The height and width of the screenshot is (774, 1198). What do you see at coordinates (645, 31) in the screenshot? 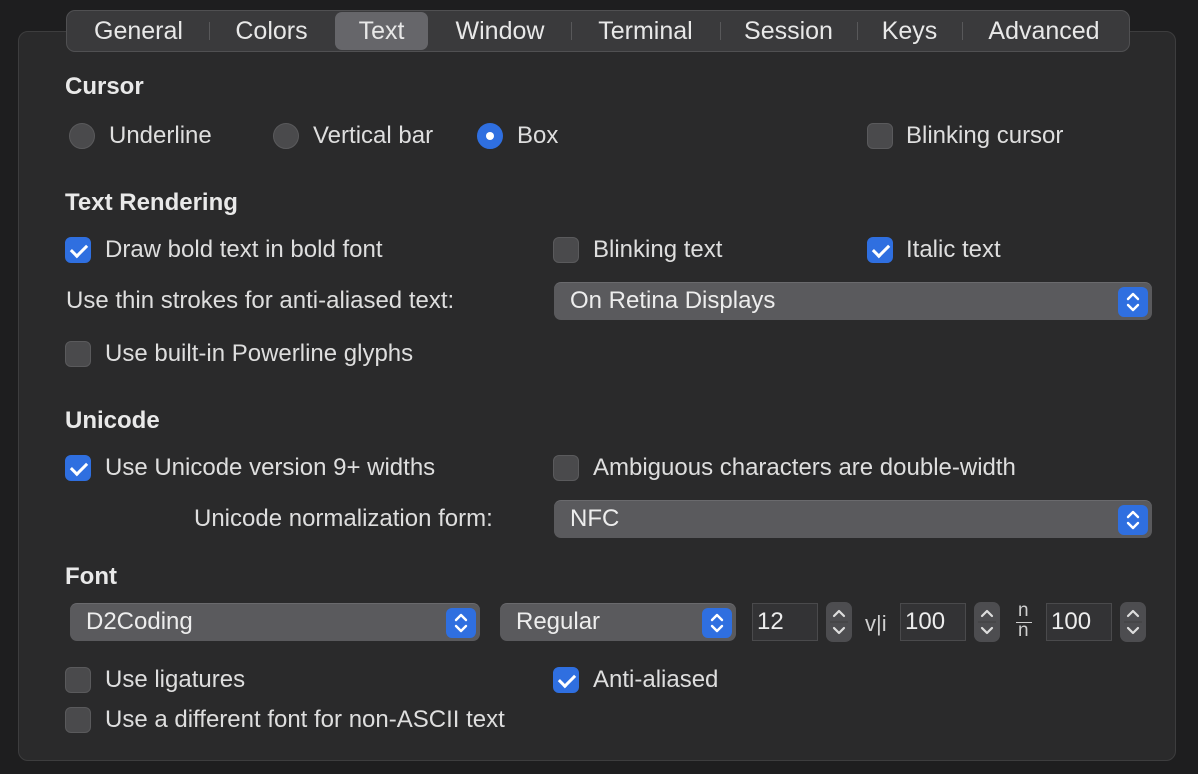
I see `tab-terminal: Terminal` at bounding box center [645, 31].